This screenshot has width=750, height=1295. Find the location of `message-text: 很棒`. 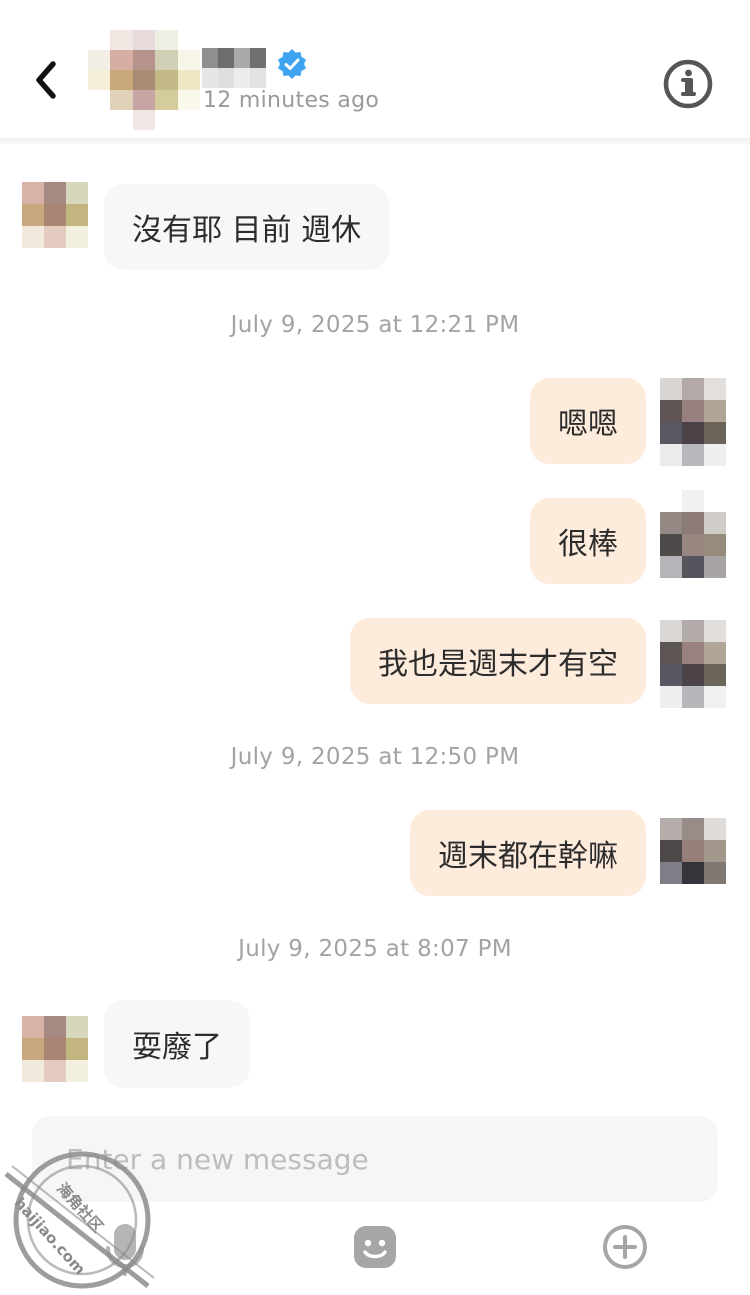

message-text: 很棒 is located at coordinates (588, 544).